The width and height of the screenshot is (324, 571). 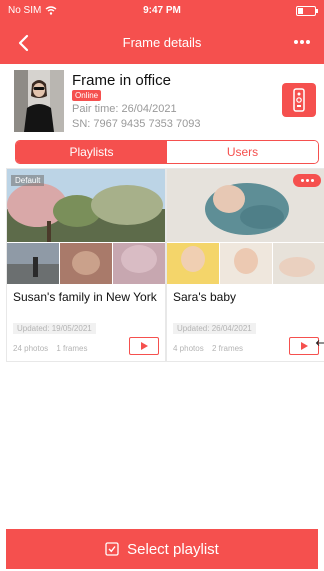 I want to click on frame-count: 1 frames, so click(x=72, y=348).